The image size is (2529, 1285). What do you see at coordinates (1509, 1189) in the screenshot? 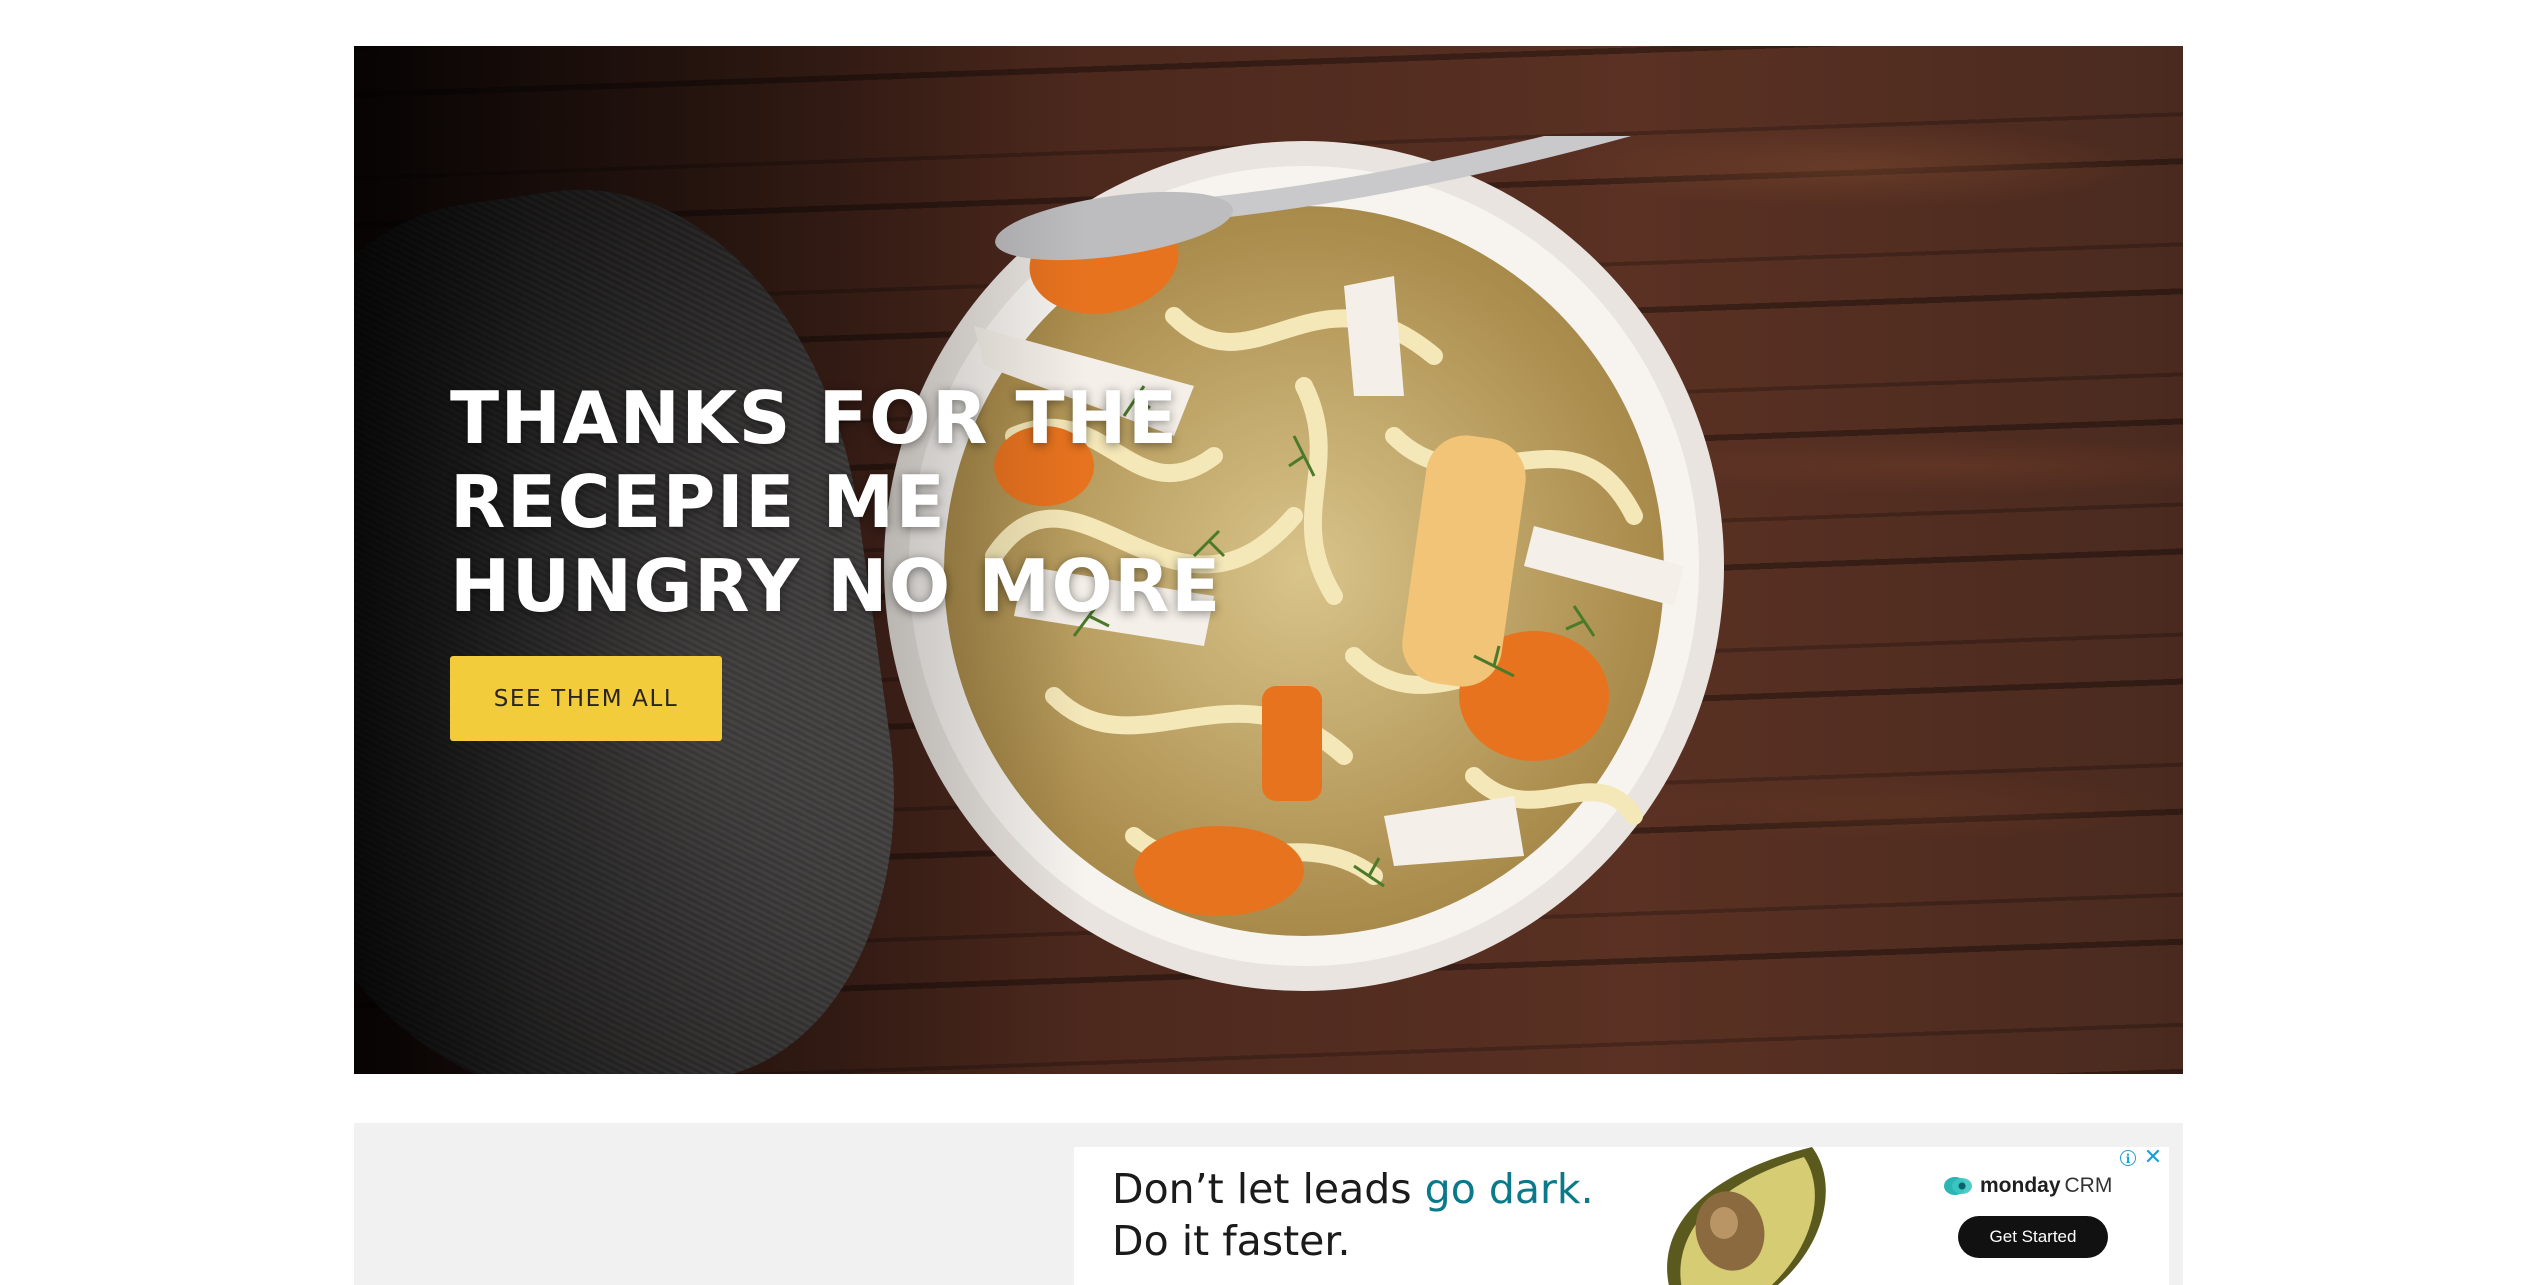
I see `ad-headline-accent: go dark.` at bounding box center [1509, 1189].